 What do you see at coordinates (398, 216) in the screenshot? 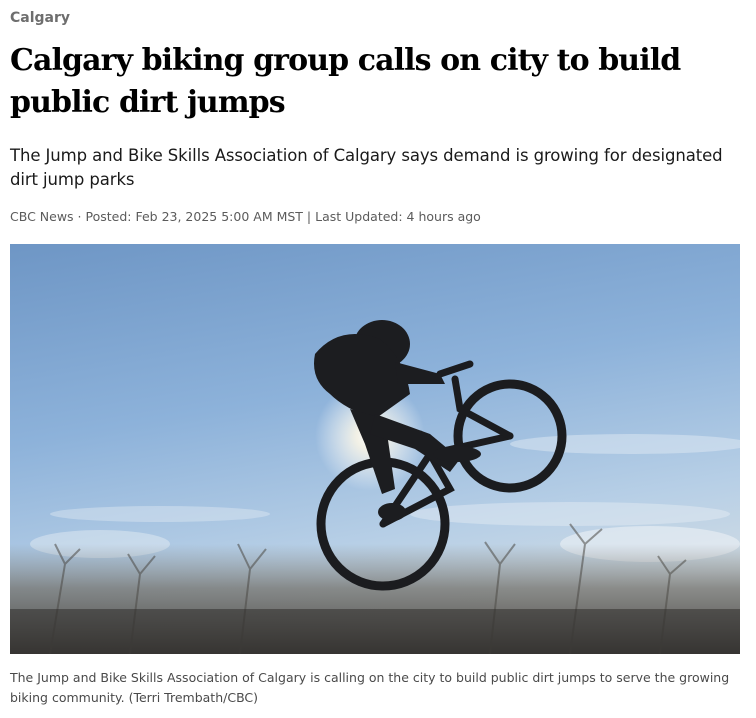
I see `byline-updated: Last Updated: 4 hours ago` at bounding box center [398, 216].